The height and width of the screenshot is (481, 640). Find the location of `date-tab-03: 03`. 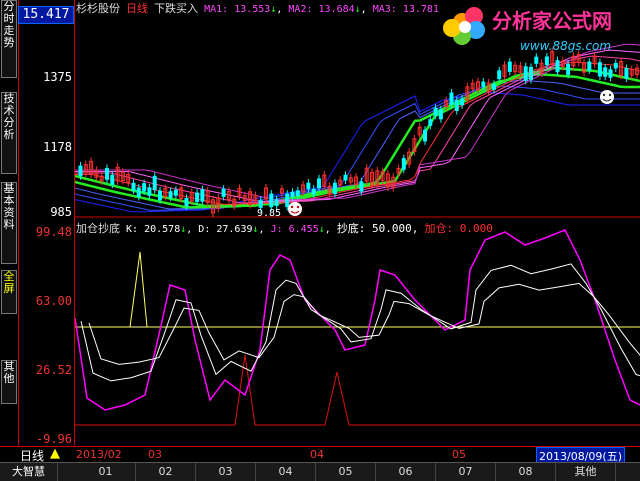

date-tab-03: 03 is located at coordinates (226, 472).